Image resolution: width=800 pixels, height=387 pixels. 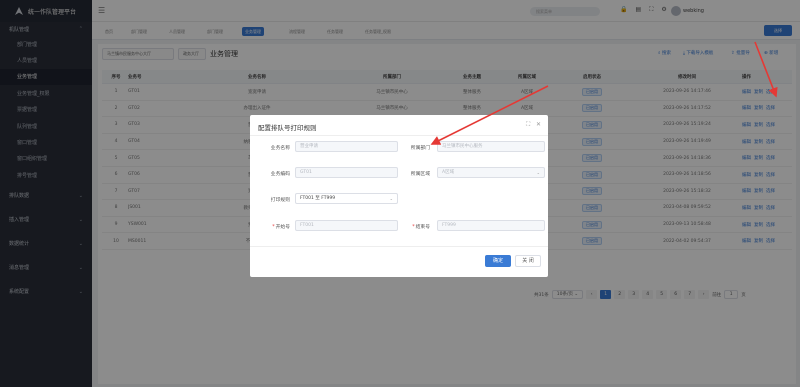 What do you see at coordinates (489, 115) in the screenshot?
I see `arrow-to-dept-field` at bounding box center [489, 115].